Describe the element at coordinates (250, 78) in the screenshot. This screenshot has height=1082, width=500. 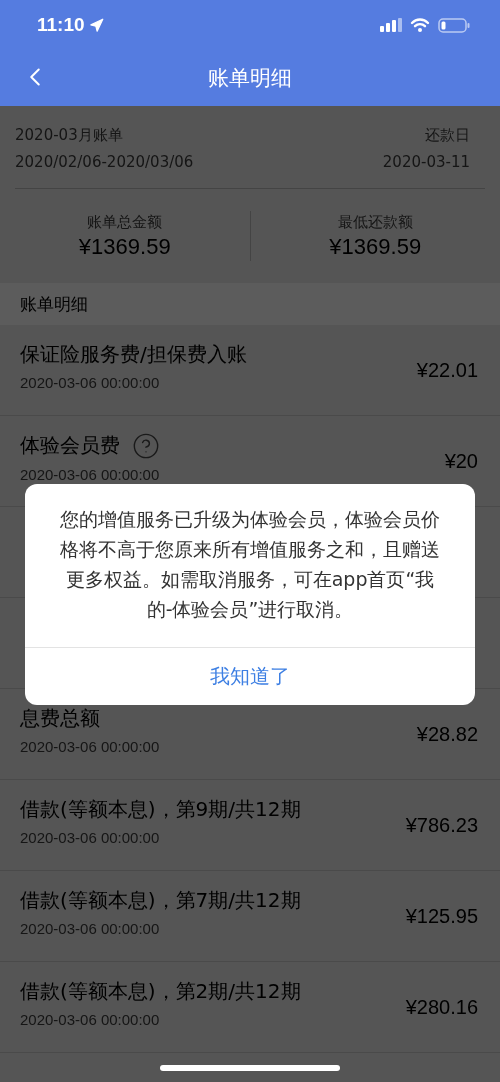
I see `page-title: 账单明细` at that location.